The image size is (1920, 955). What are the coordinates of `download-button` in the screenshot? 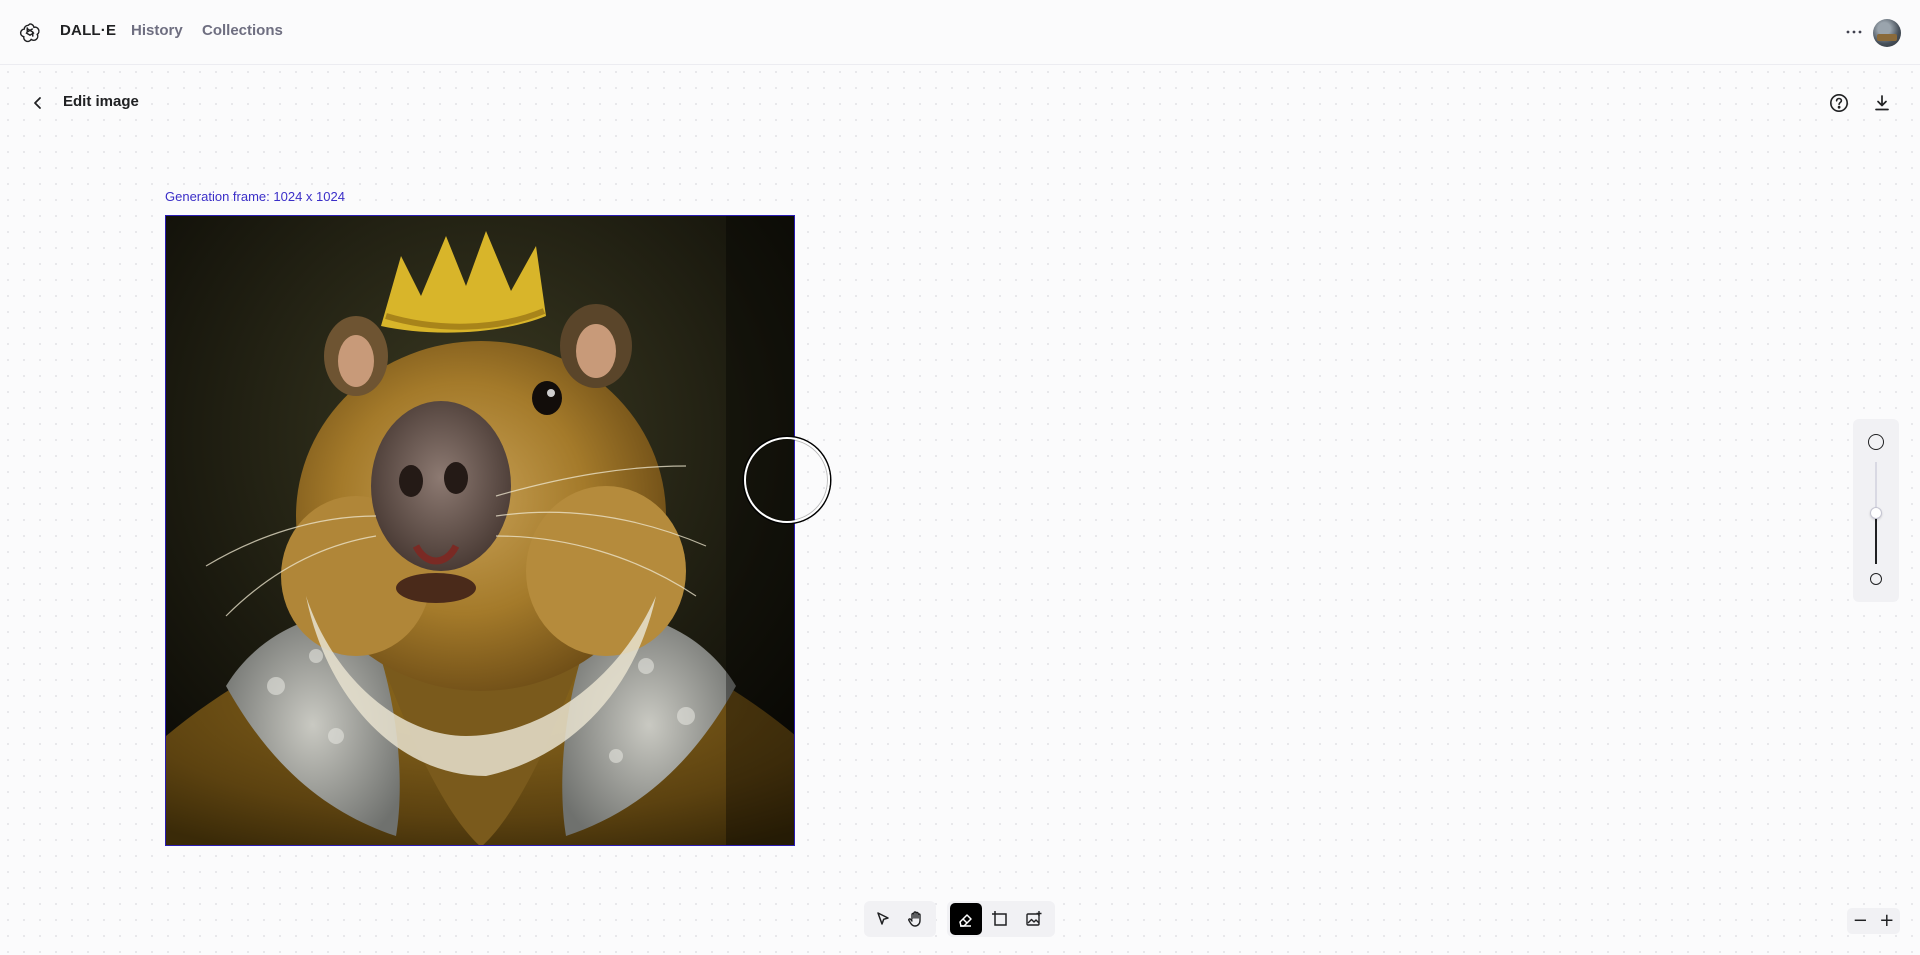 It's located at (1882, 103).